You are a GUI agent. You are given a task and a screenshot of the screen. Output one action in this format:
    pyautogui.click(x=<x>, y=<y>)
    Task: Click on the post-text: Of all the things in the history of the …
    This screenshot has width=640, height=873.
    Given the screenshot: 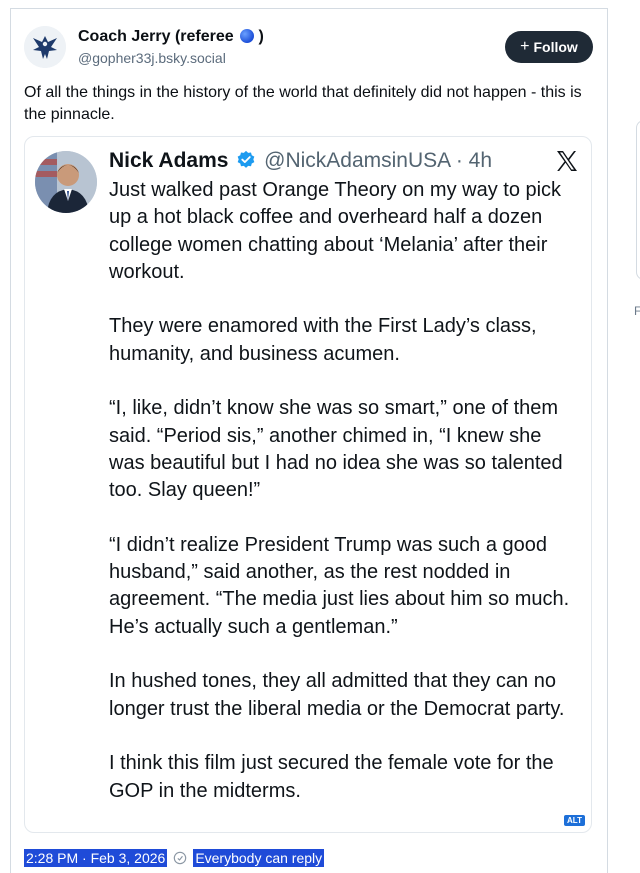 What is the action you would take?
    pyautogui.click(x=303, y=103)
    